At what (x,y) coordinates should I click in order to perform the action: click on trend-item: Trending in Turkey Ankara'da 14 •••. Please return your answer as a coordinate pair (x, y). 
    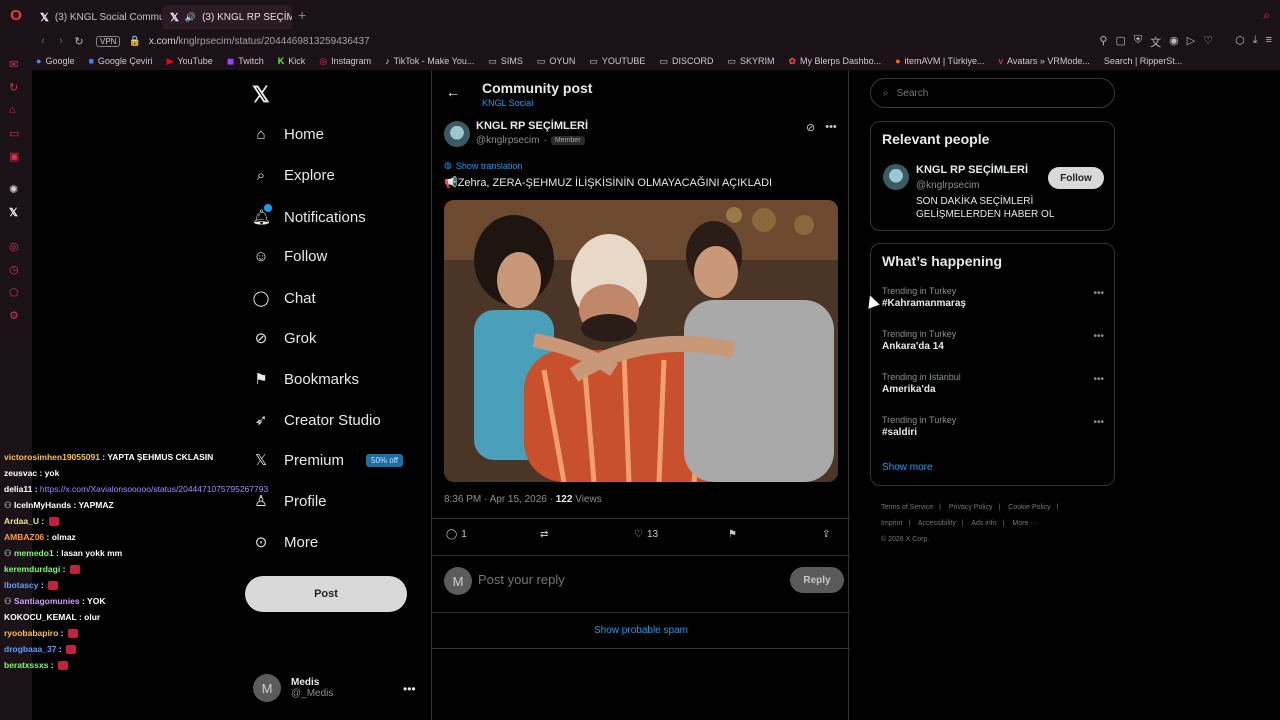
    Looking at the image, I should click on (993, 340).